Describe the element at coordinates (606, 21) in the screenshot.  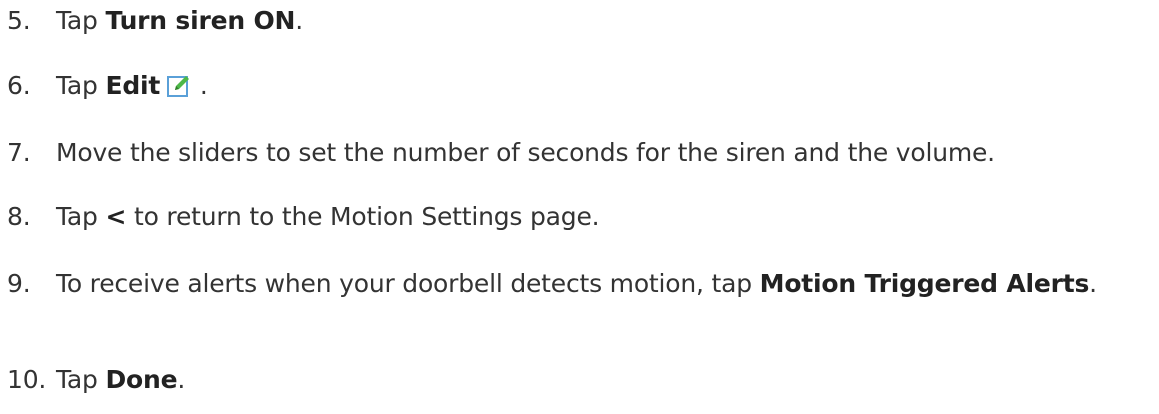
I see `step-text: Tap Turn siren ON.` at that location.